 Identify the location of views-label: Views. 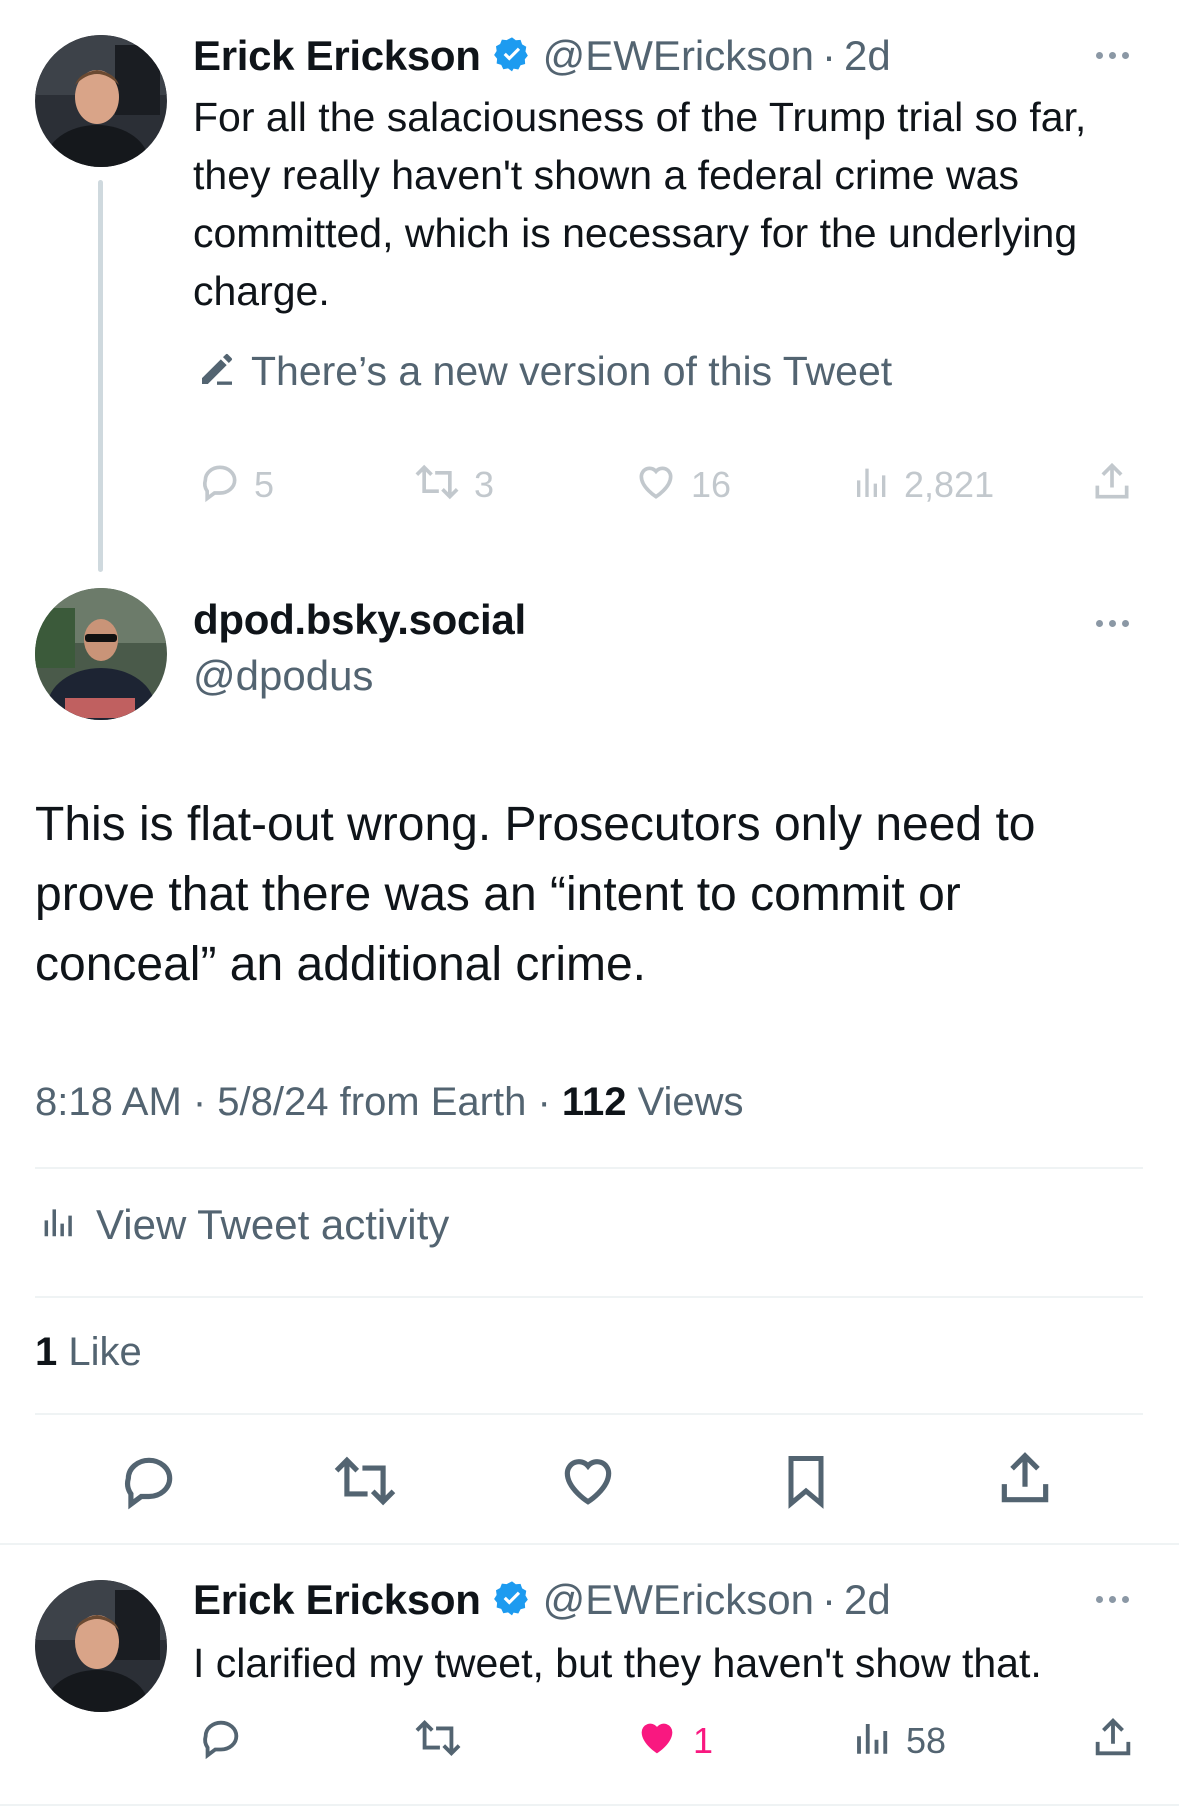
(690, 1102).